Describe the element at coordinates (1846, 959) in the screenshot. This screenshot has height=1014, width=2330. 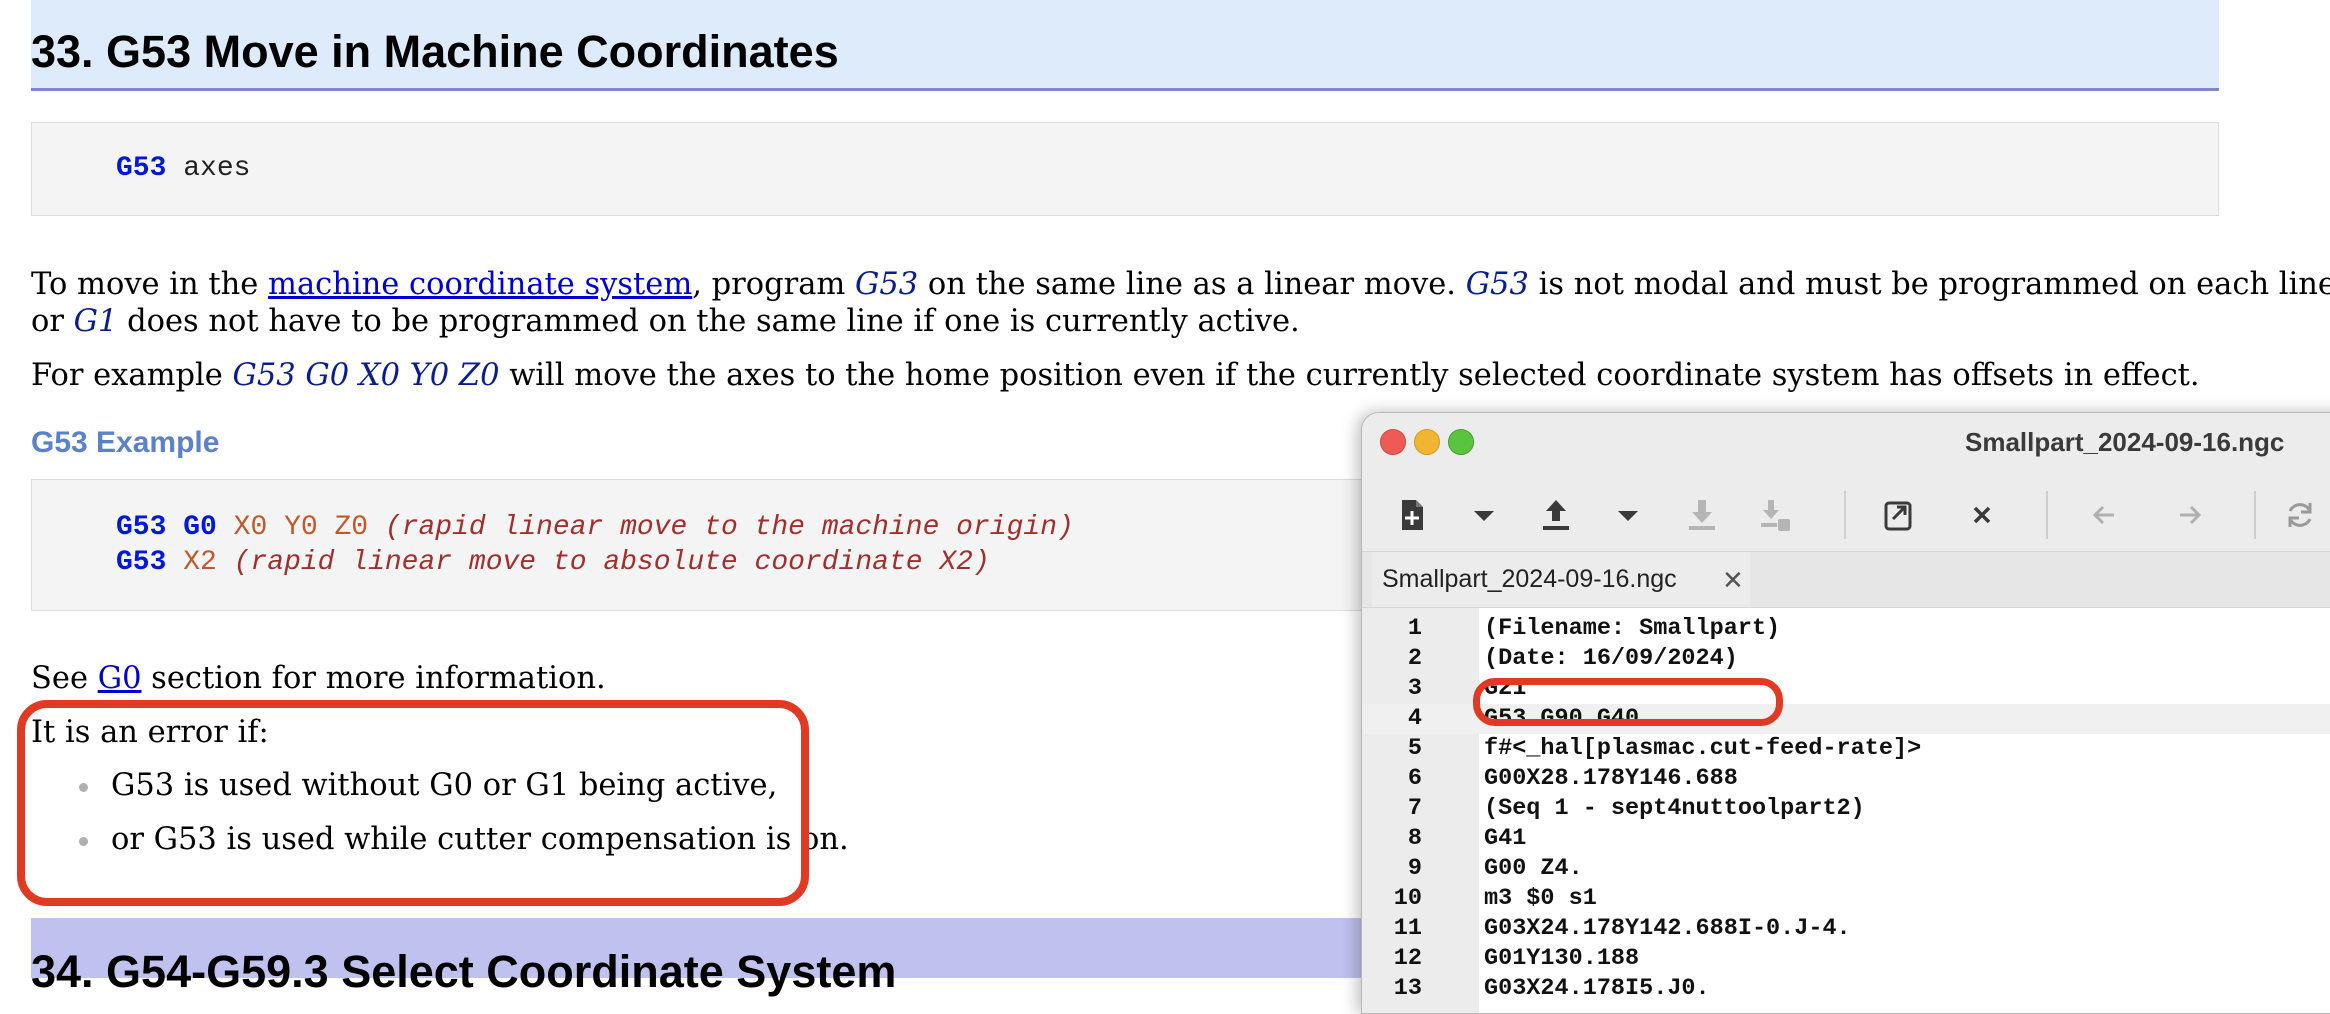
I see `code-line: 12 G01Y130.188` at that location.